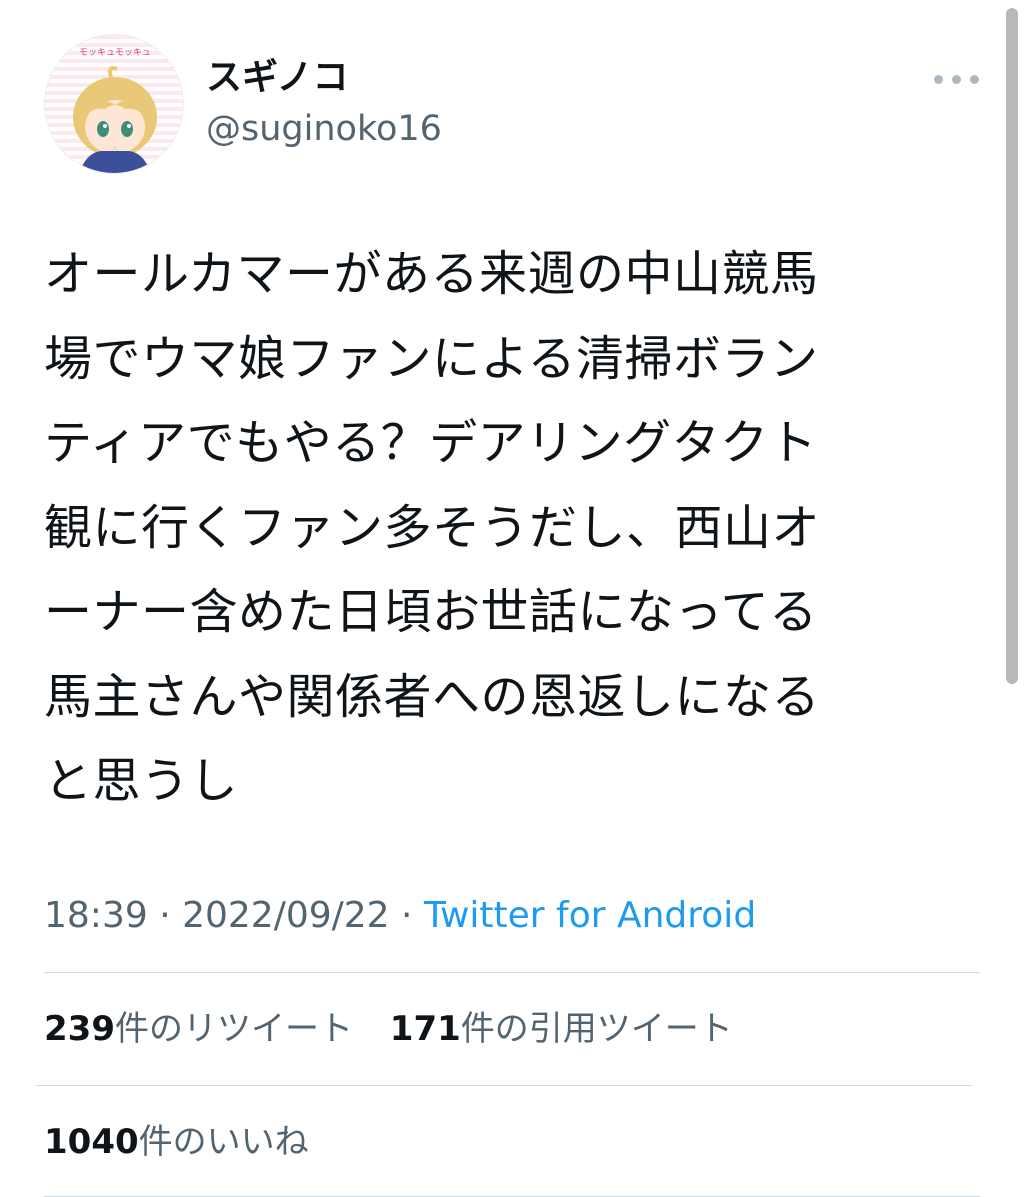 This screenshot has height=1197, width=1024. What do you see at coordinates (596, 1029) in the screenshot?
I see `quotes-label: 件の引用ツイート` at bounding box center [596, 1029].